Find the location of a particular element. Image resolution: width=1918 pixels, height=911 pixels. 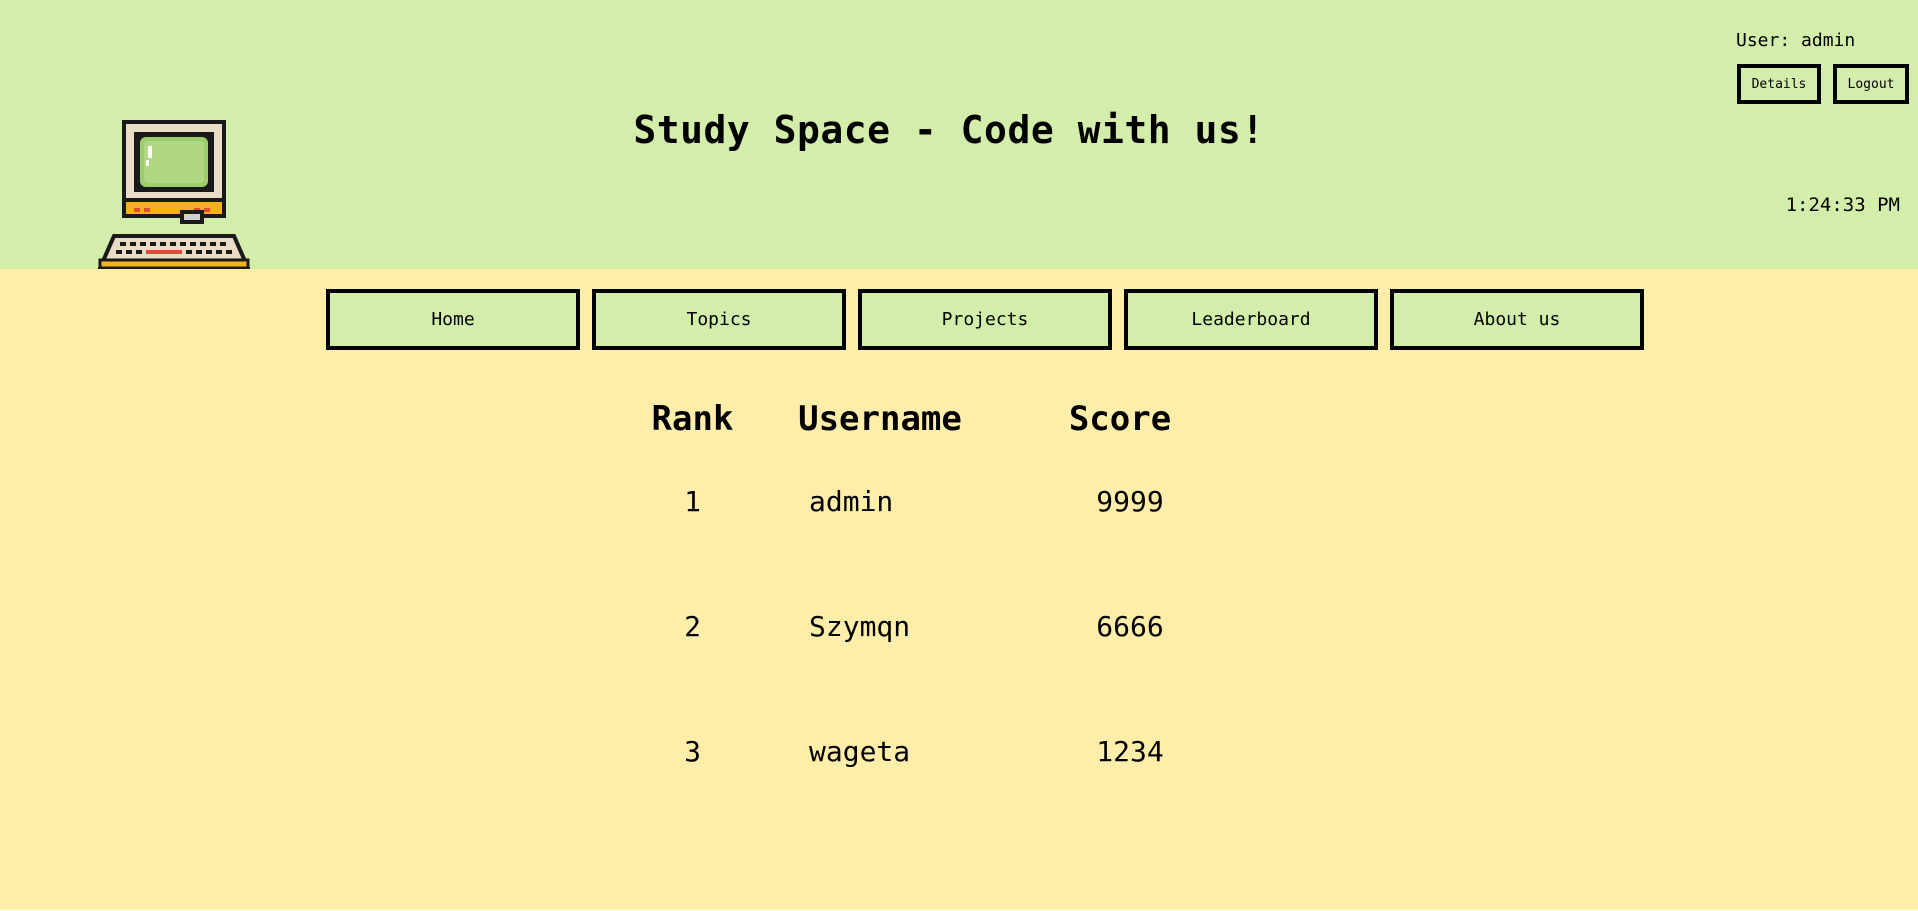

table-row: 2 Szymqn 6666 is located at coordinates (932, 626).